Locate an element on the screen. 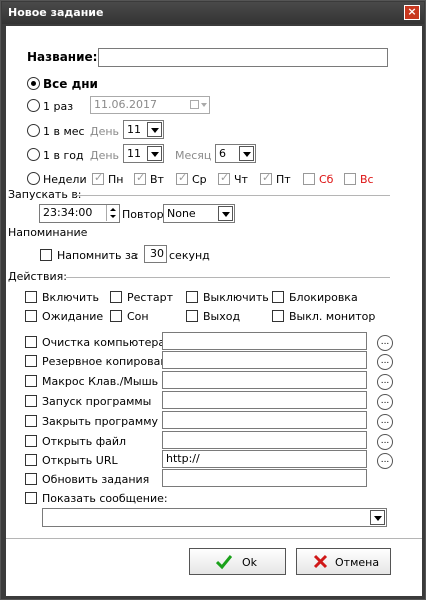 This screenshot has height=600, width=426. radio-all-days is located at coordinates (33, 83).